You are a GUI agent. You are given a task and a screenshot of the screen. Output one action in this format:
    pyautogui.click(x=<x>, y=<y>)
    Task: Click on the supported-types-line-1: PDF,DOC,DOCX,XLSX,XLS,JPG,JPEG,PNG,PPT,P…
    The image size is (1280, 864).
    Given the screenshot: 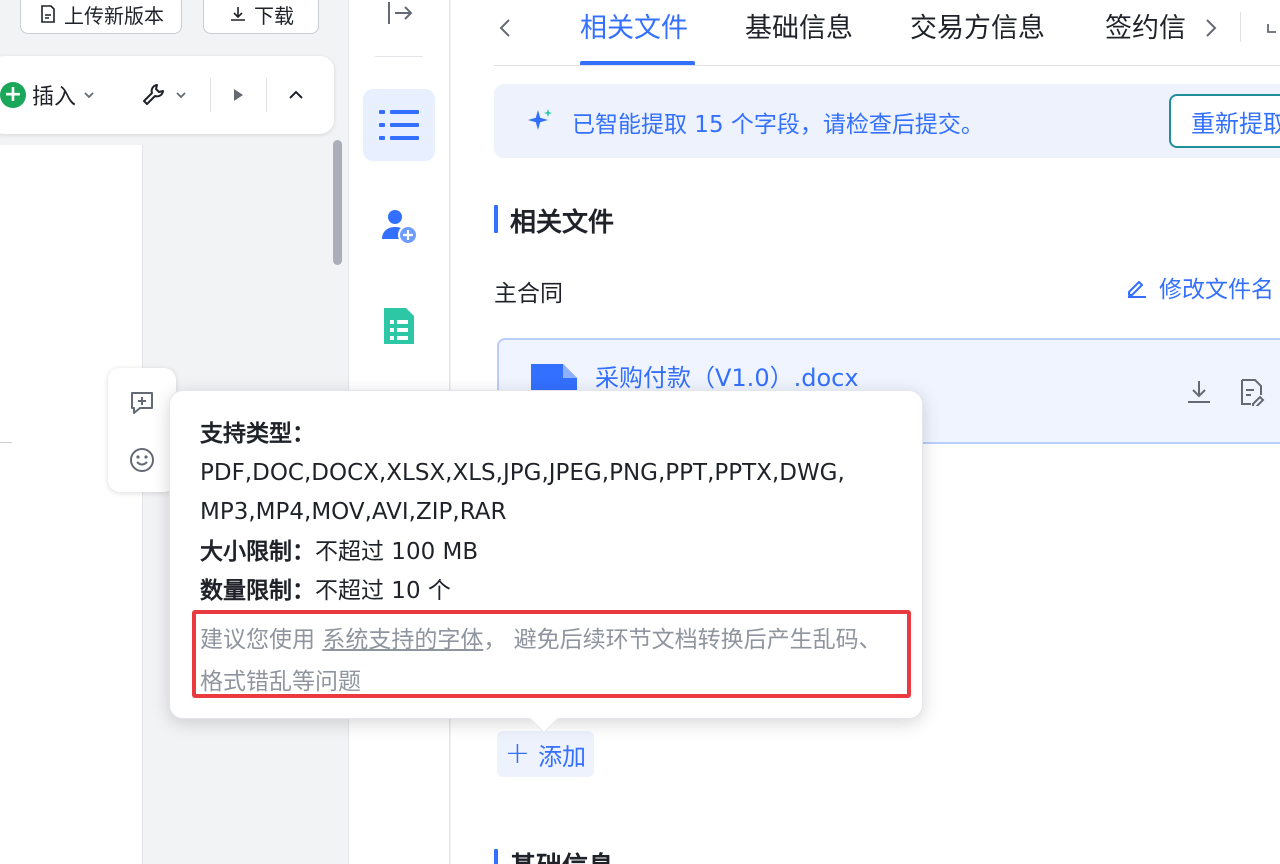 What is the action you would take?
    pyautogui.click(x=522, y=473)
    